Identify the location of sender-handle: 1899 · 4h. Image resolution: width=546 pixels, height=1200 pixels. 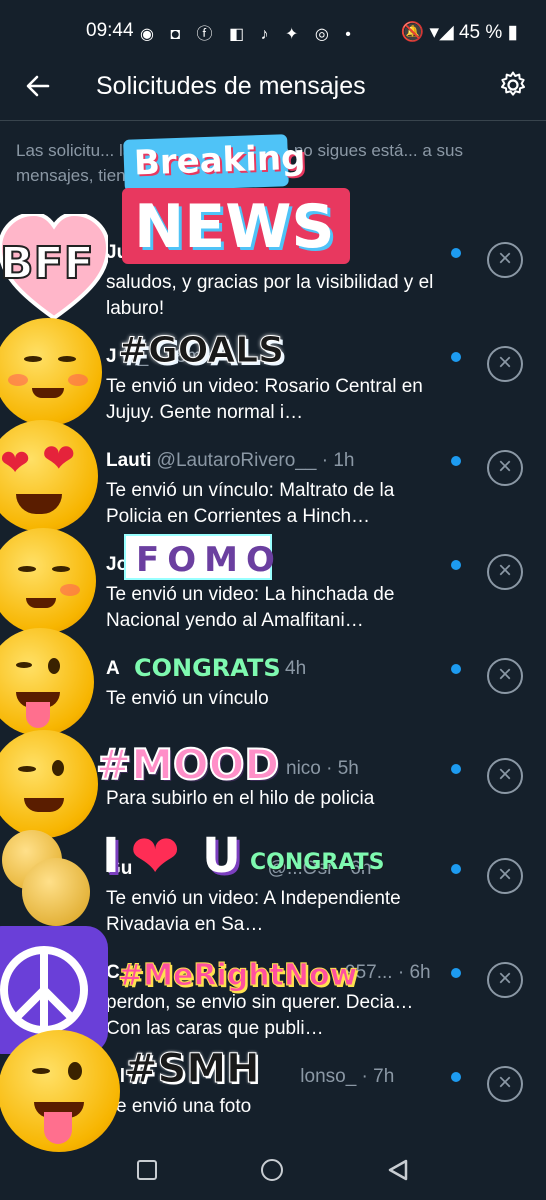
(173, 564).